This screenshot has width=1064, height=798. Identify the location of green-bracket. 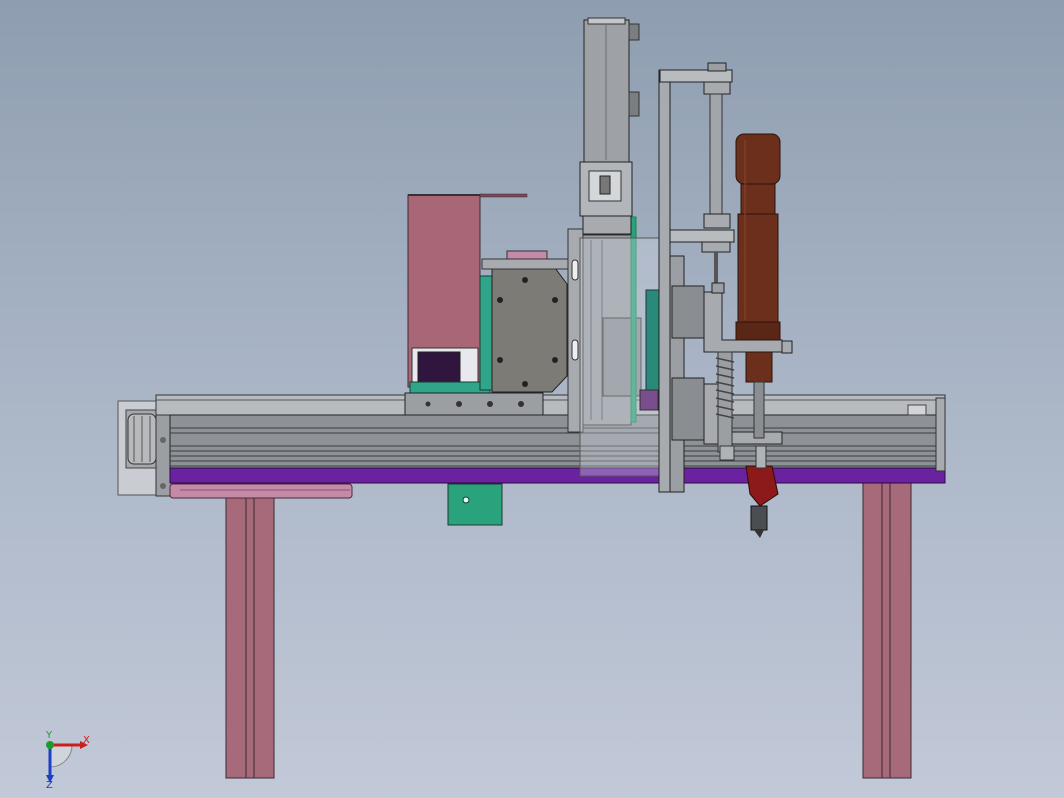
(475, 504).